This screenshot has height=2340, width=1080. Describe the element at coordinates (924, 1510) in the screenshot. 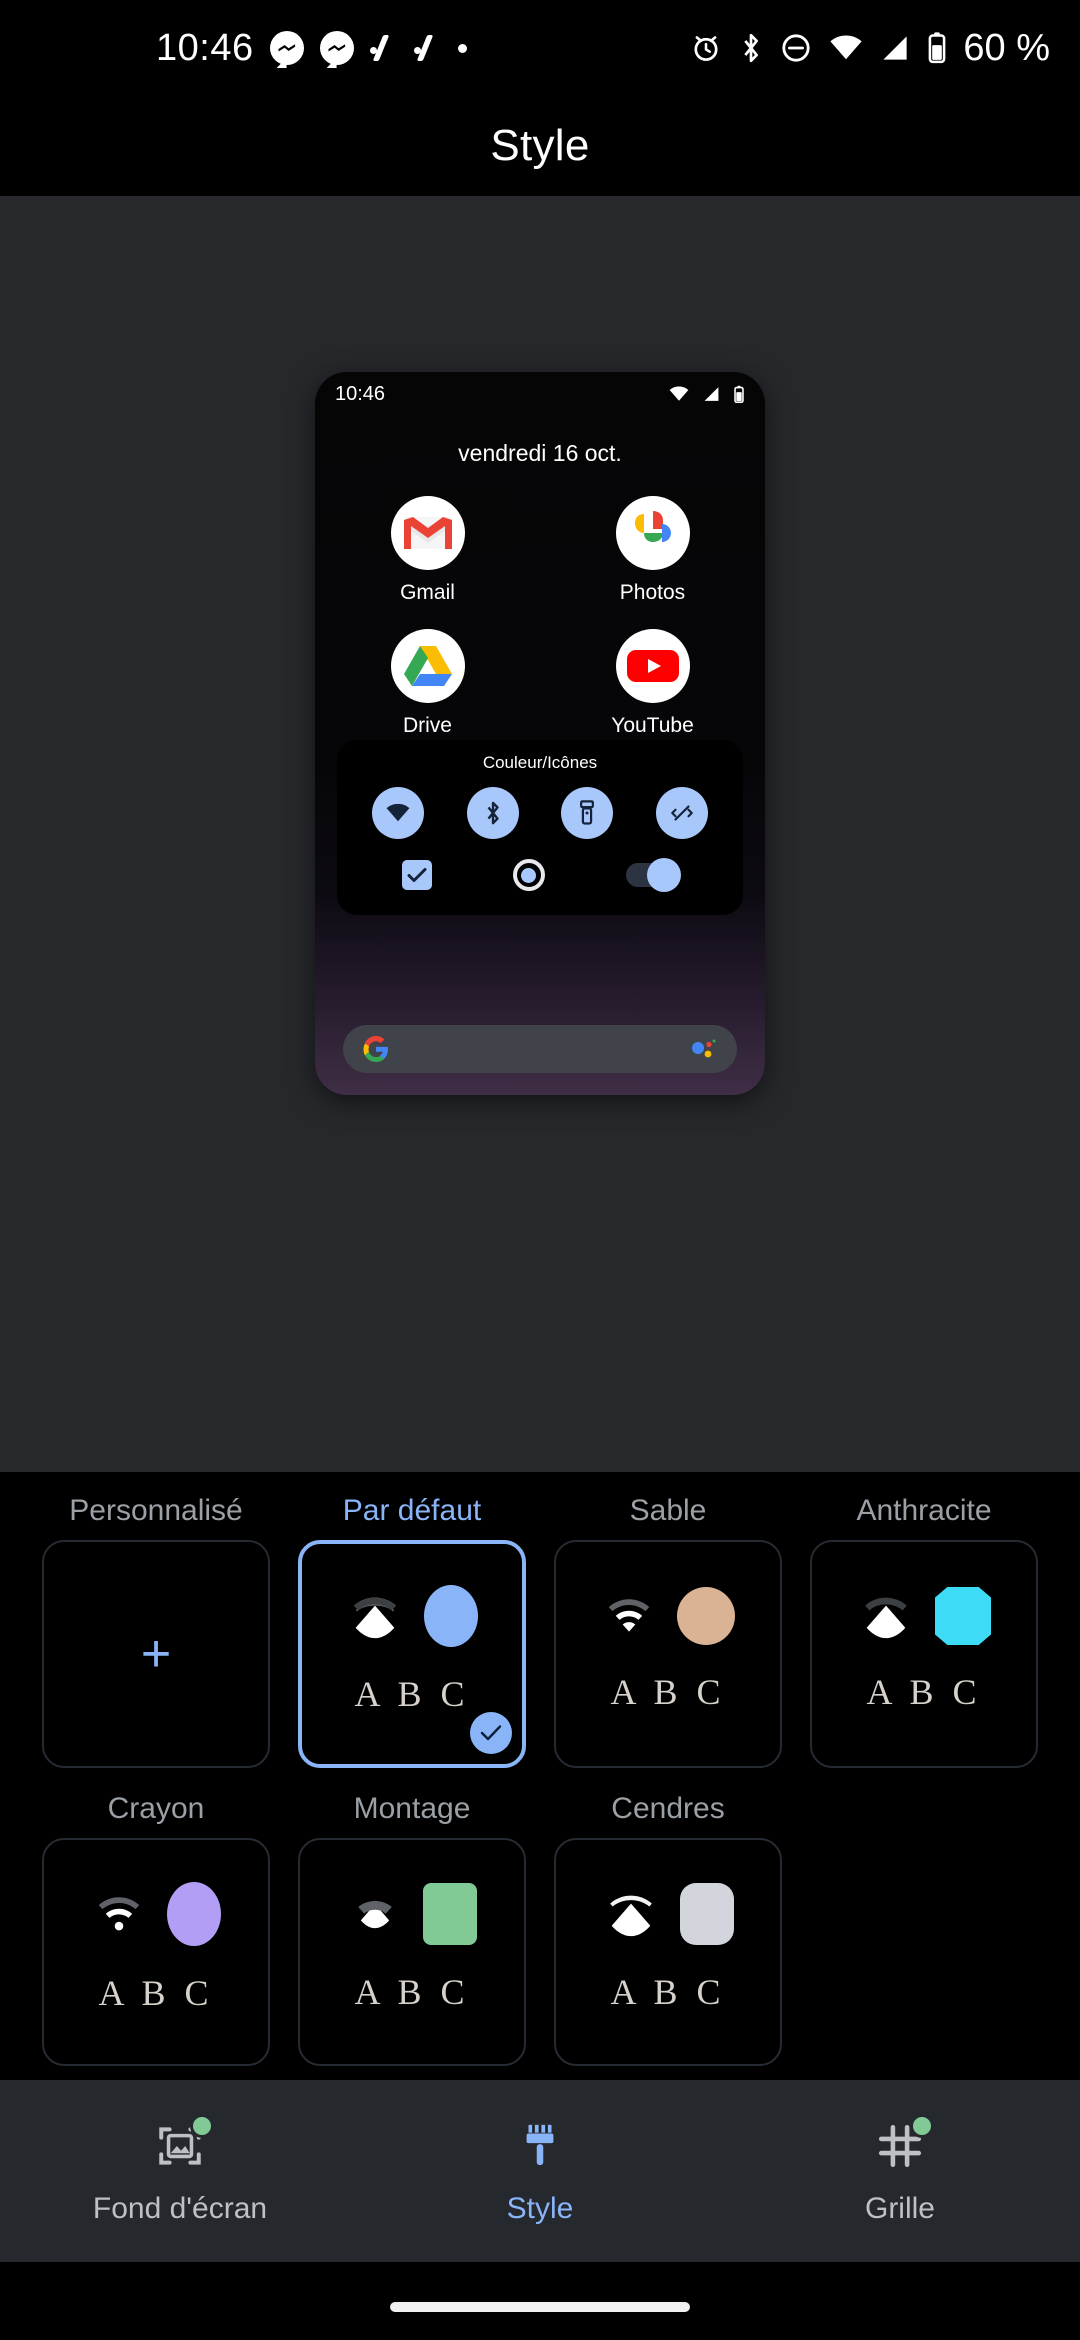

I see `theme-label: Anthracite` at that location.